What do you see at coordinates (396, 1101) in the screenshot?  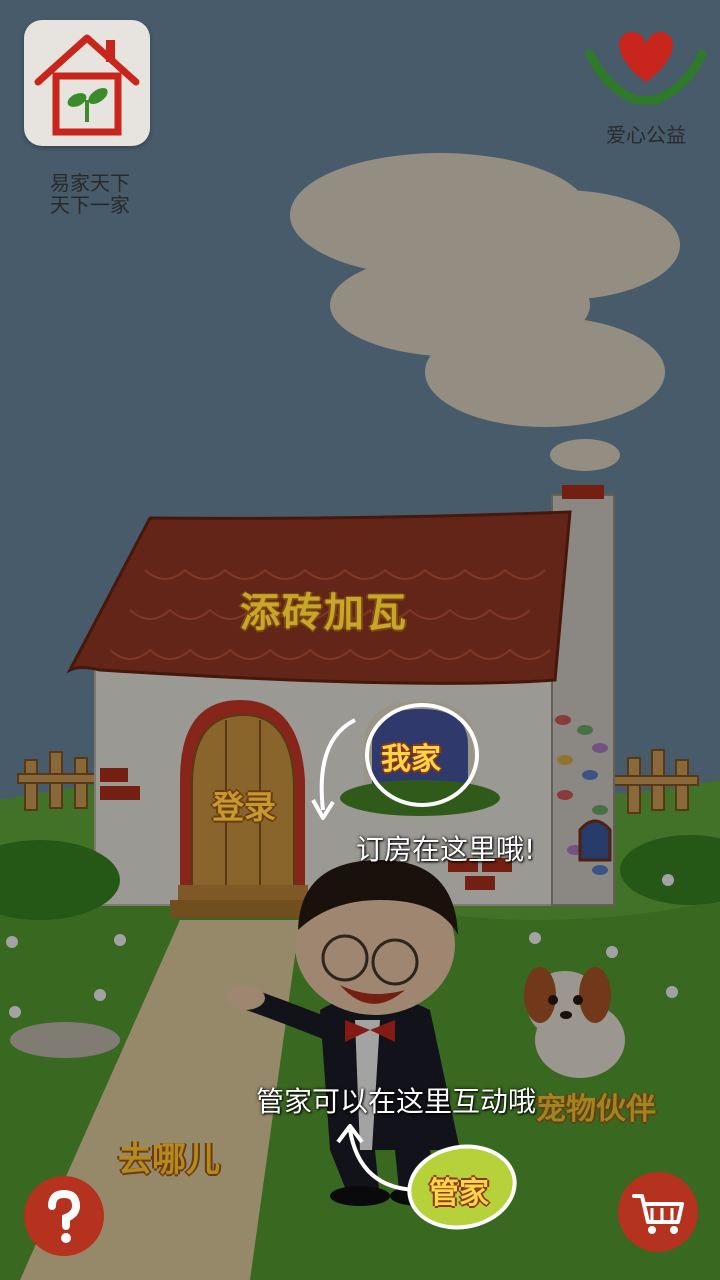 I see `butler-hint: 管家可以在这里互动哦` at bounding box center [396, 1101].